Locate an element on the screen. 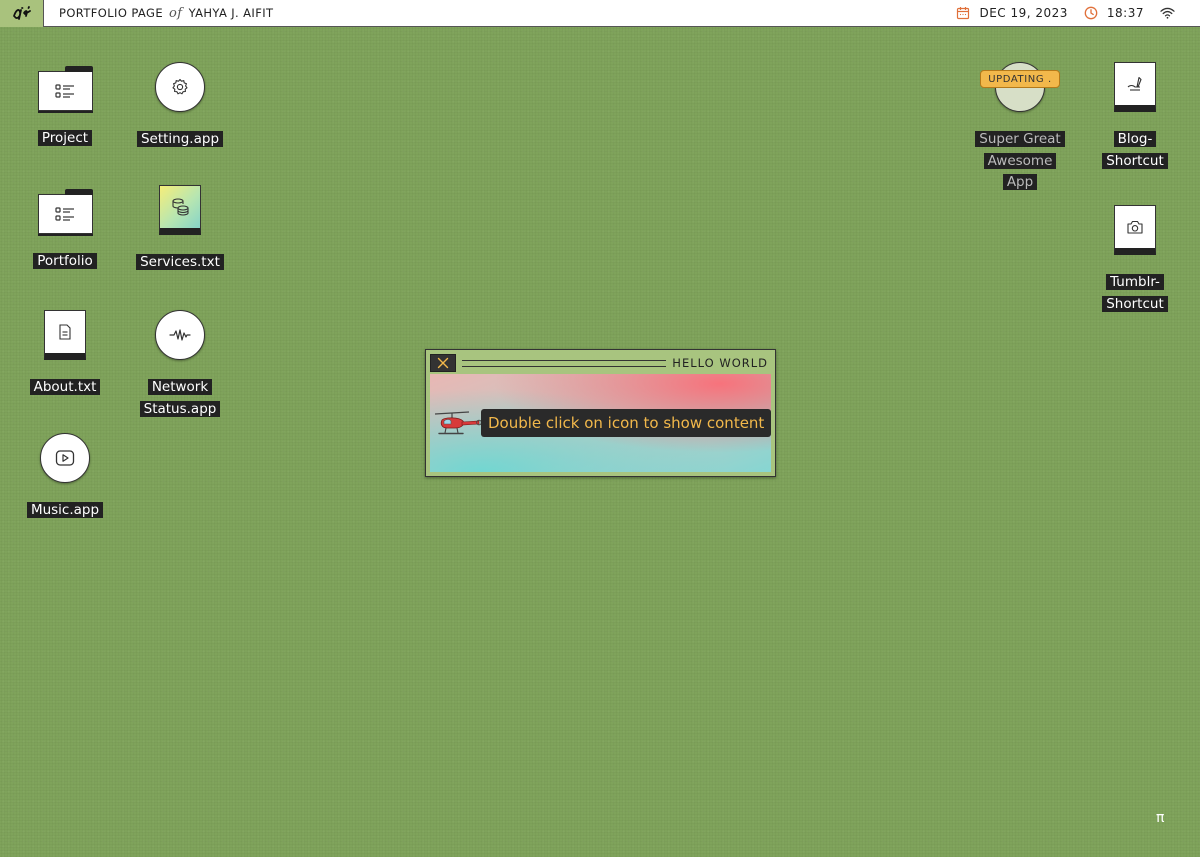 The image size is (1200, 857). time-display: 18:37 is located at coordinates (1114, 13).